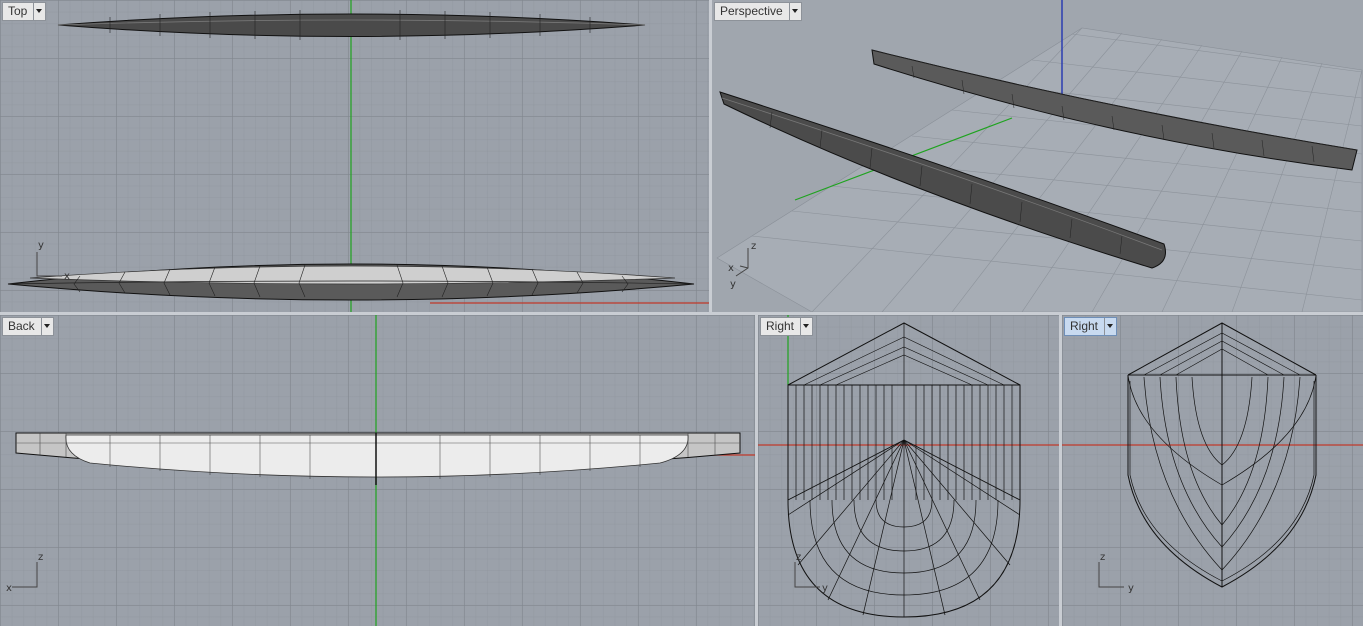 This screenshot has width=1363, height=626. I want to click on viewport-right-1: Right z y, so click(908, 470).